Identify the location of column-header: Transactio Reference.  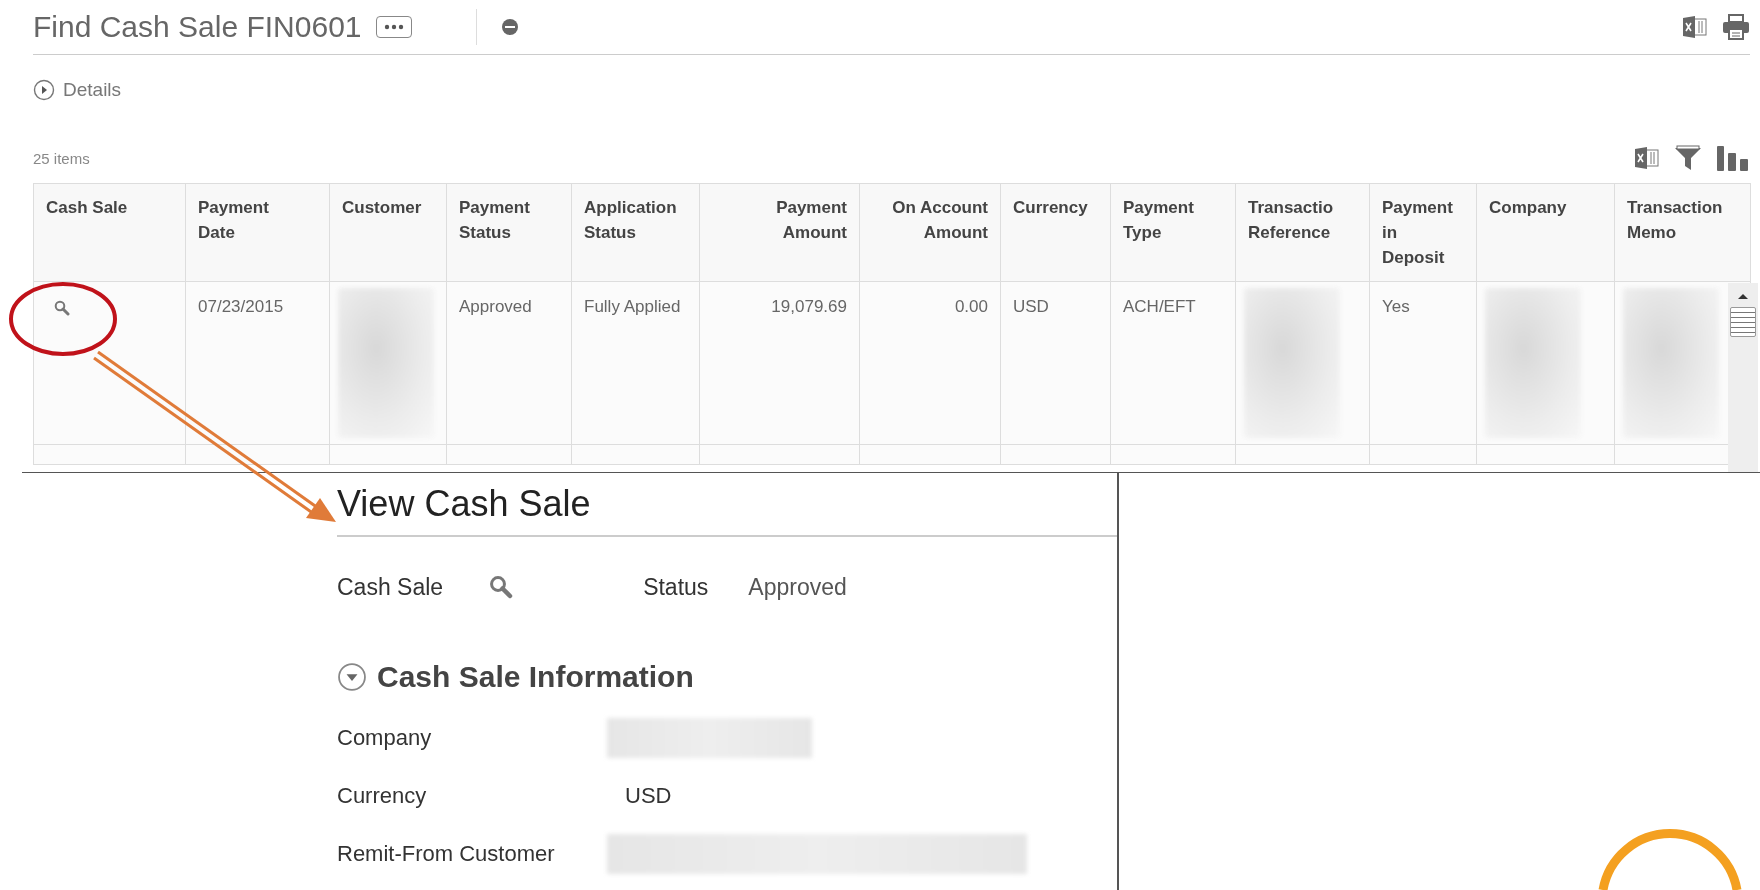
(1302, 232).